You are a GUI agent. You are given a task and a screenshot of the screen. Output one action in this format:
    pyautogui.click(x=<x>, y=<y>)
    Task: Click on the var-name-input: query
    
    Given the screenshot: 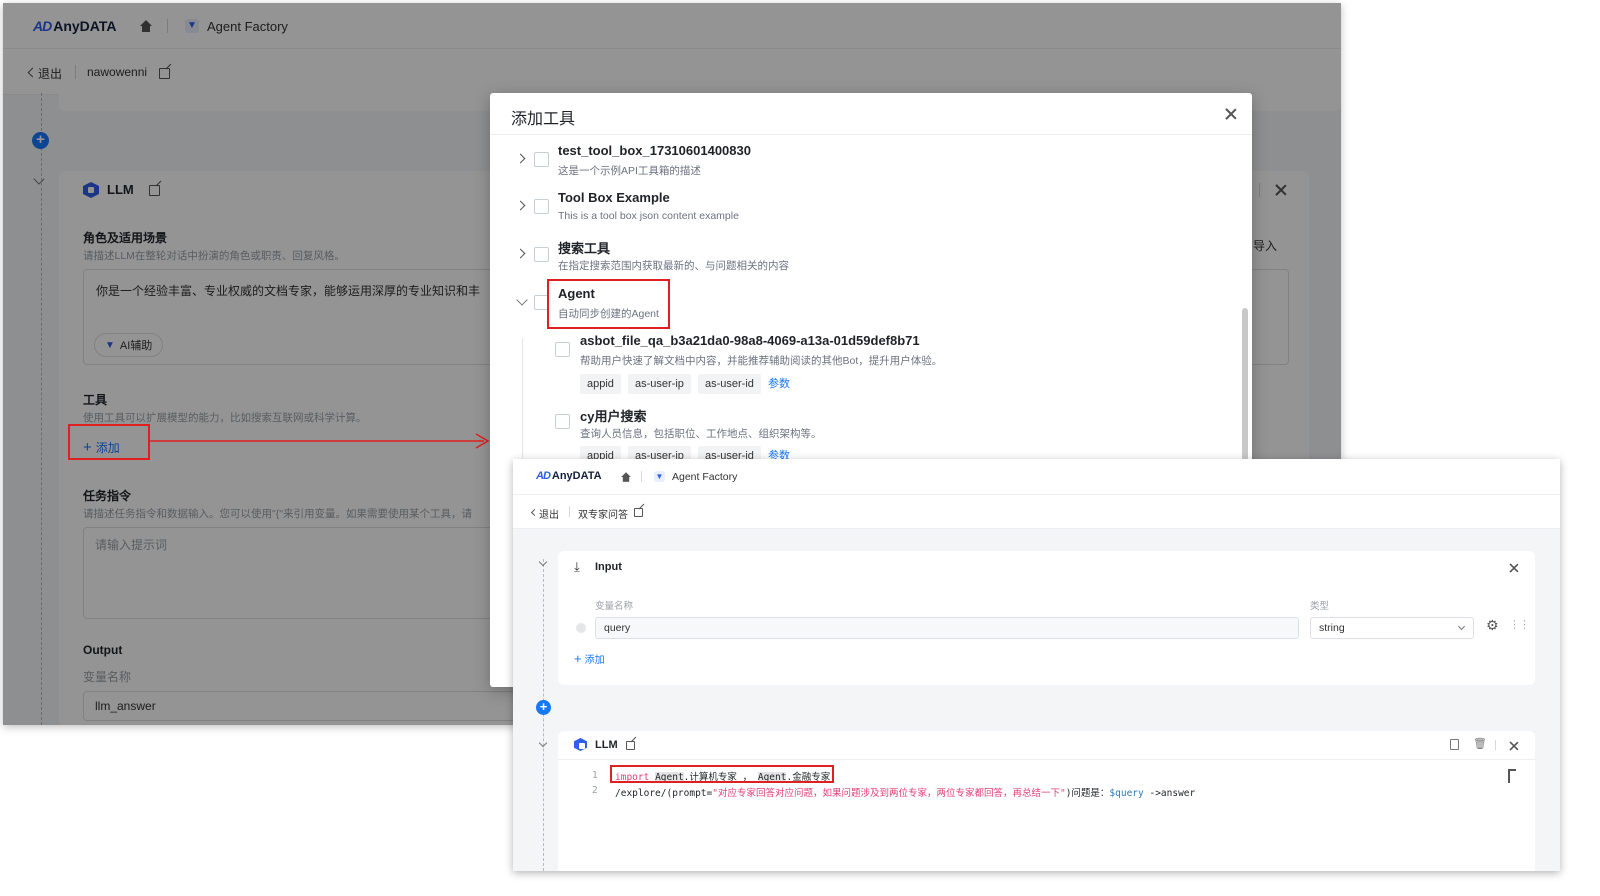 What is the action you would take?
    pyautogui.click(x=947, y=628)
    